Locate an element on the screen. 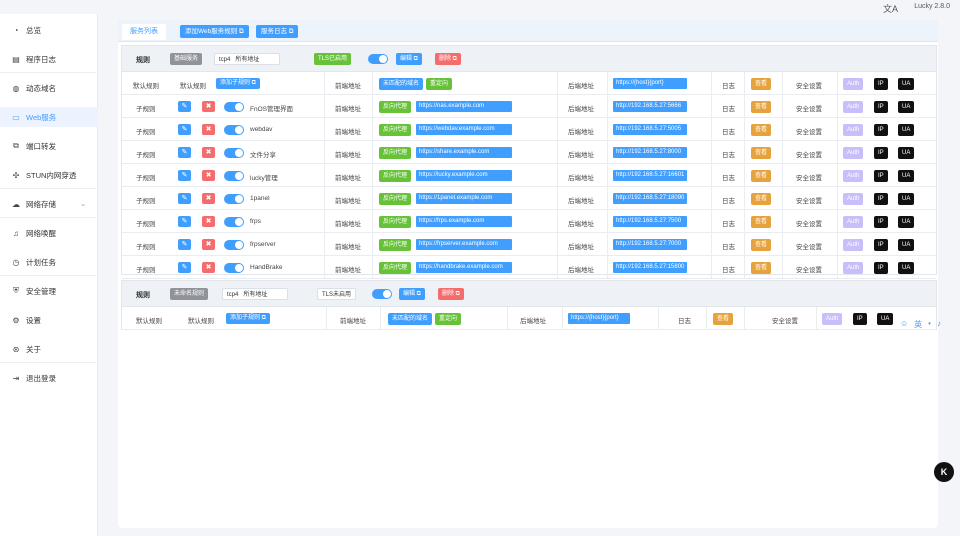 The width and height of the screenshot is (960, 536). sidebar-item-settings: ⚙ 设置 is located at coordinates (49, 320).